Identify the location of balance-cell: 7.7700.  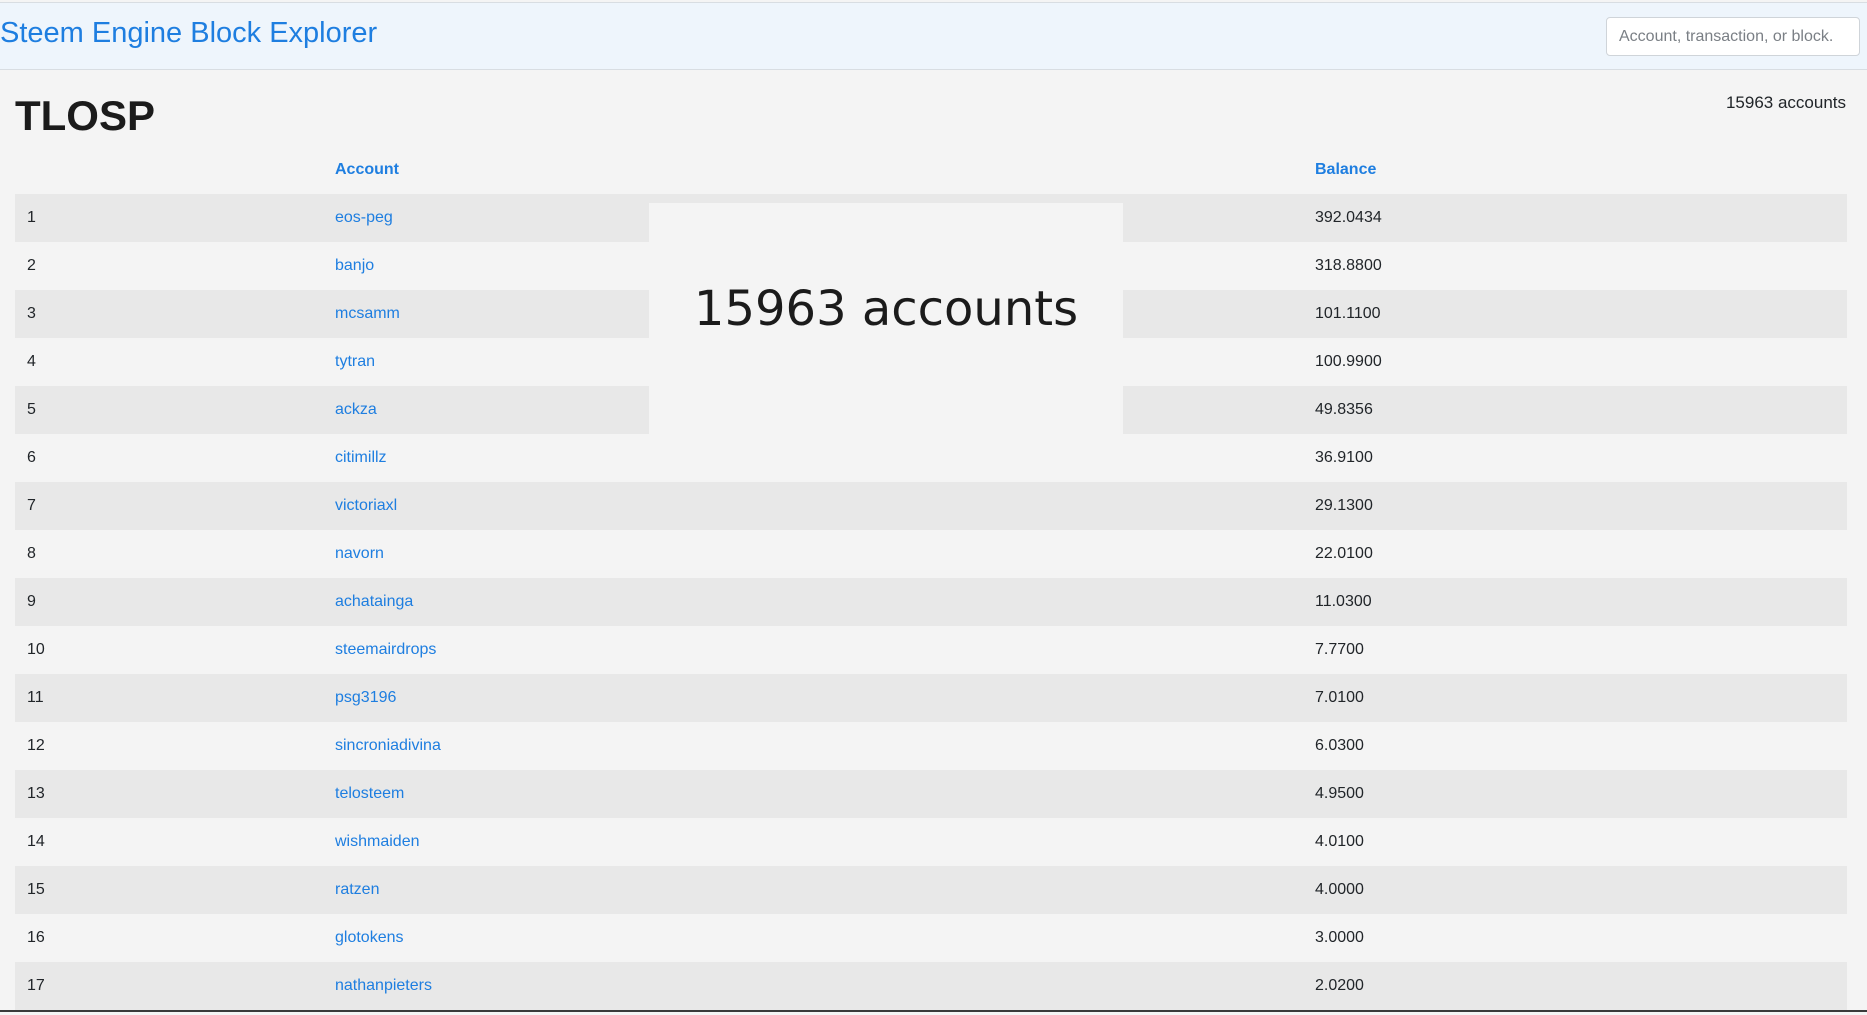
(1339, 649).